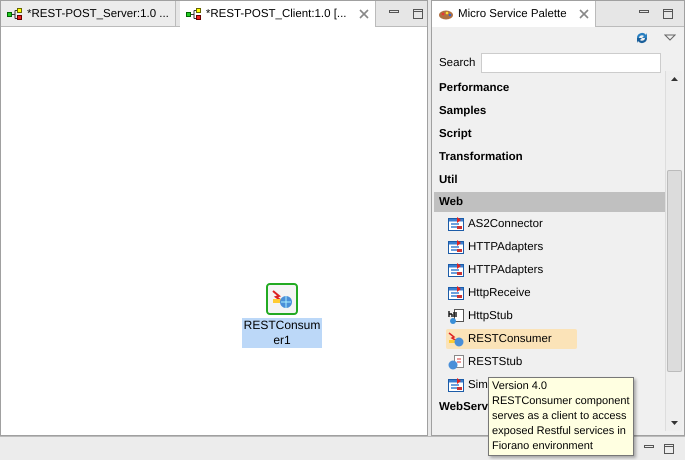 This screenshot has width=685, height=460. Describe the element at coordinates (496, 224) in the screenshot. I see `palette-item: AS2Connector` at that location.